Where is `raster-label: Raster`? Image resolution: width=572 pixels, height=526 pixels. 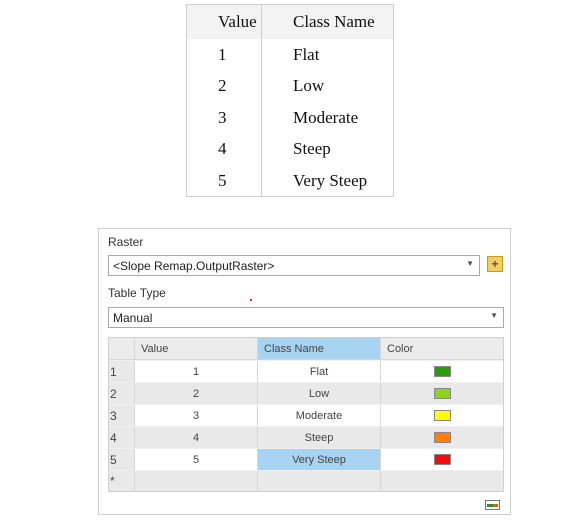 raster-label: Raster is located at coordinates (126, 242).